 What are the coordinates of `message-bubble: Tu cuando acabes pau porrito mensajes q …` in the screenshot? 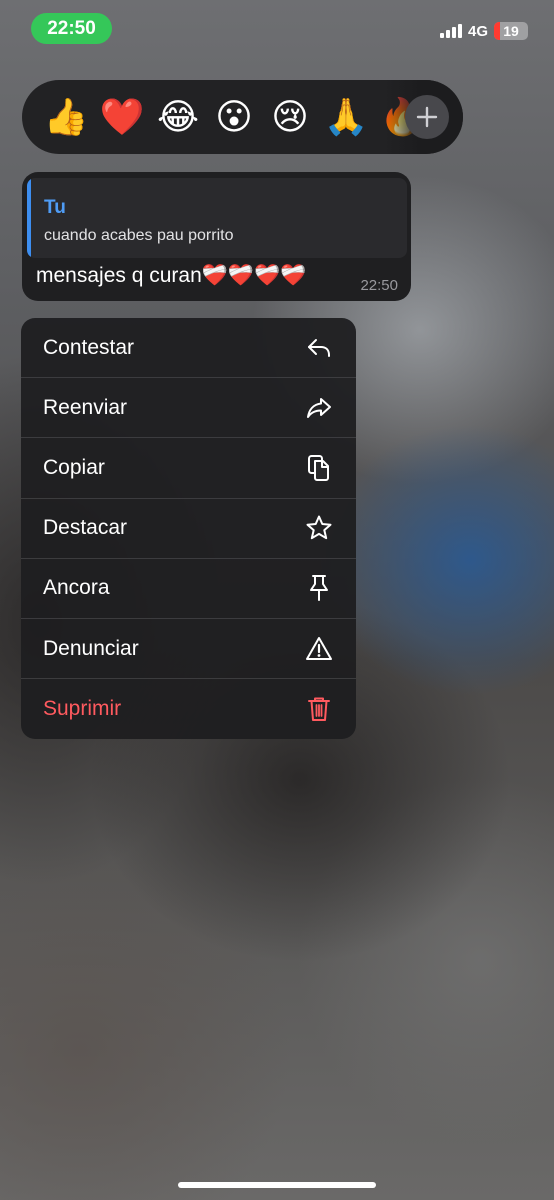 It's located at (216, 236).